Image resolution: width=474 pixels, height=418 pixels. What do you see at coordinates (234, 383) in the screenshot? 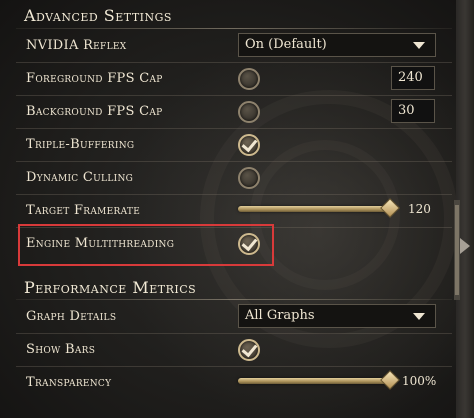
I see `row-transparency: Transparency 100%` at bounding box center [234, 383].